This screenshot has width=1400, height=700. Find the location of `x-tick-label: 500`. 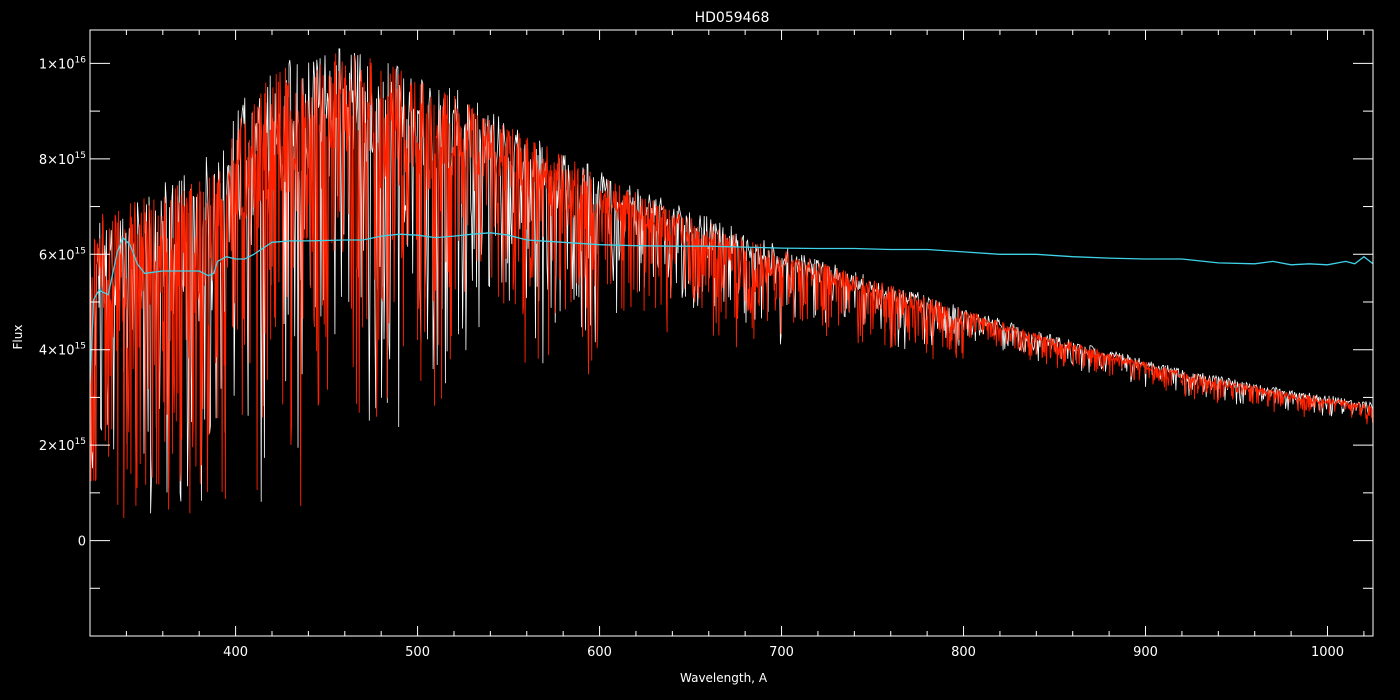

x-tick-label: 500 is located at coordinates (417, 652).